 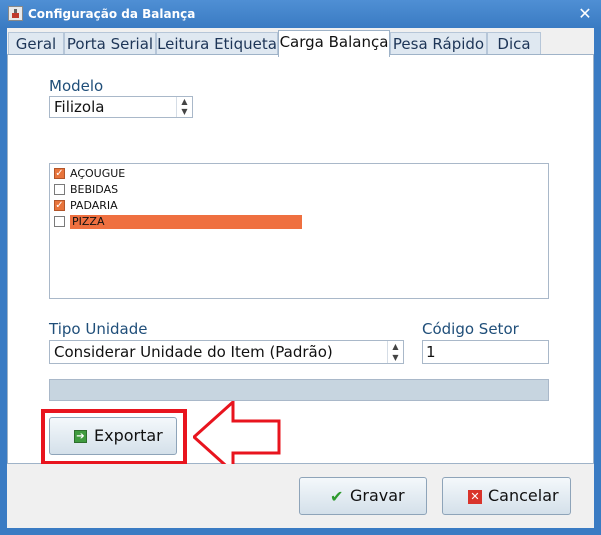 What do you see at coordinates (94, 189) in the screenshot?
I see `list-item-label: BEBIDAS` at bounding box center [94, 189].